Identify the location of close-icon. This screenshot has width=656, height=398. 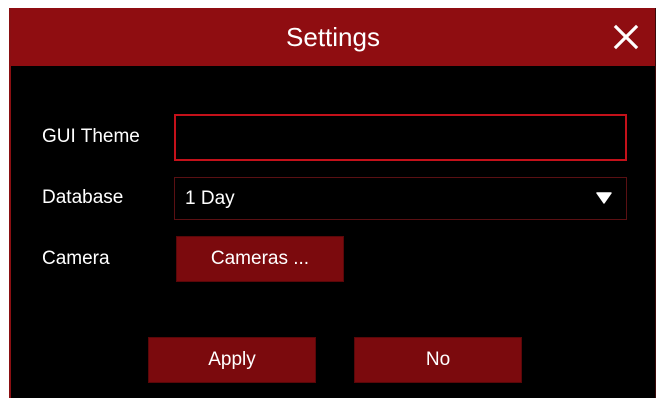
(626, 37).